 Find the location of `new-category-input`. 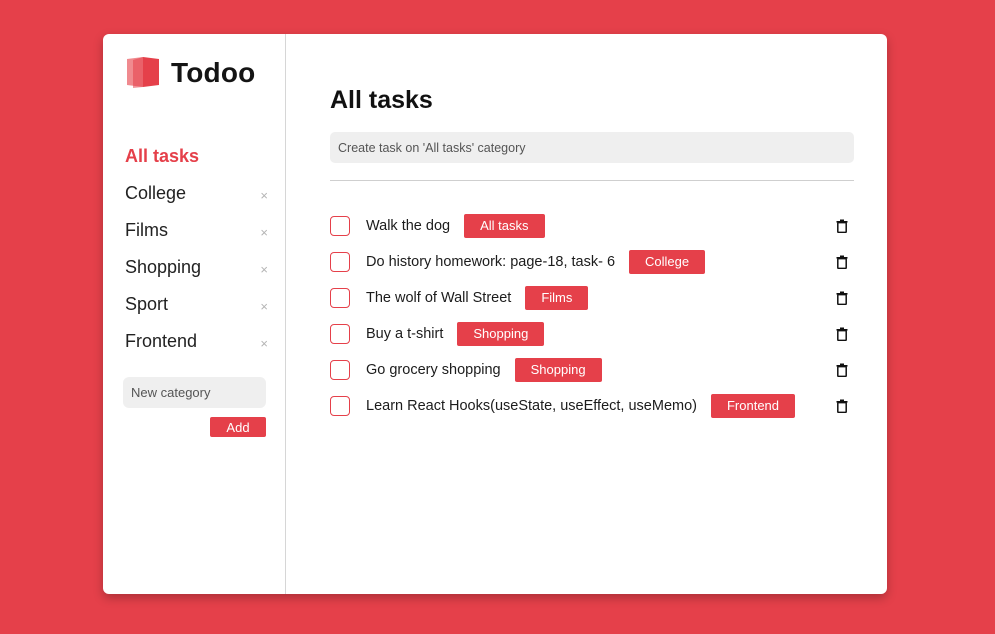

new-category-input is located at coordinates (194, 392).